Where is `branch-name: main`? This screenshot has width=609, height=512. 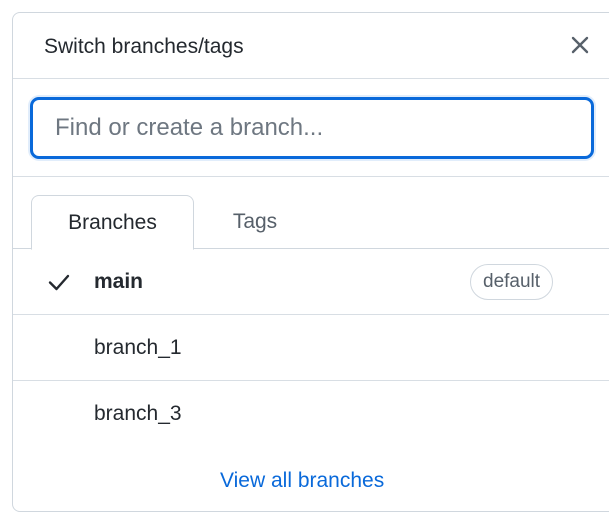
branch-name: main is located at coordinates (119, 281).